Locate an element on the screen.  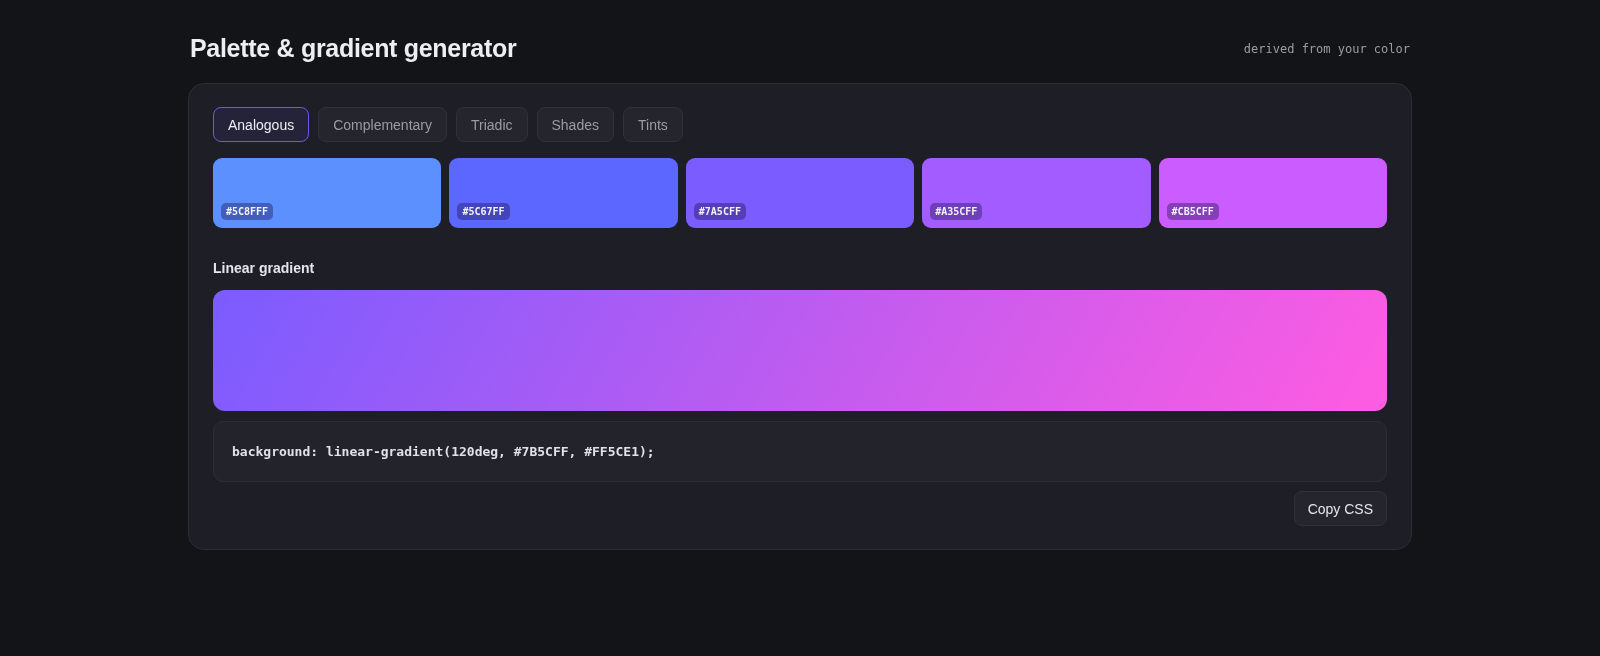
scheme-tab: Tints is located at coordinates (653, 124).